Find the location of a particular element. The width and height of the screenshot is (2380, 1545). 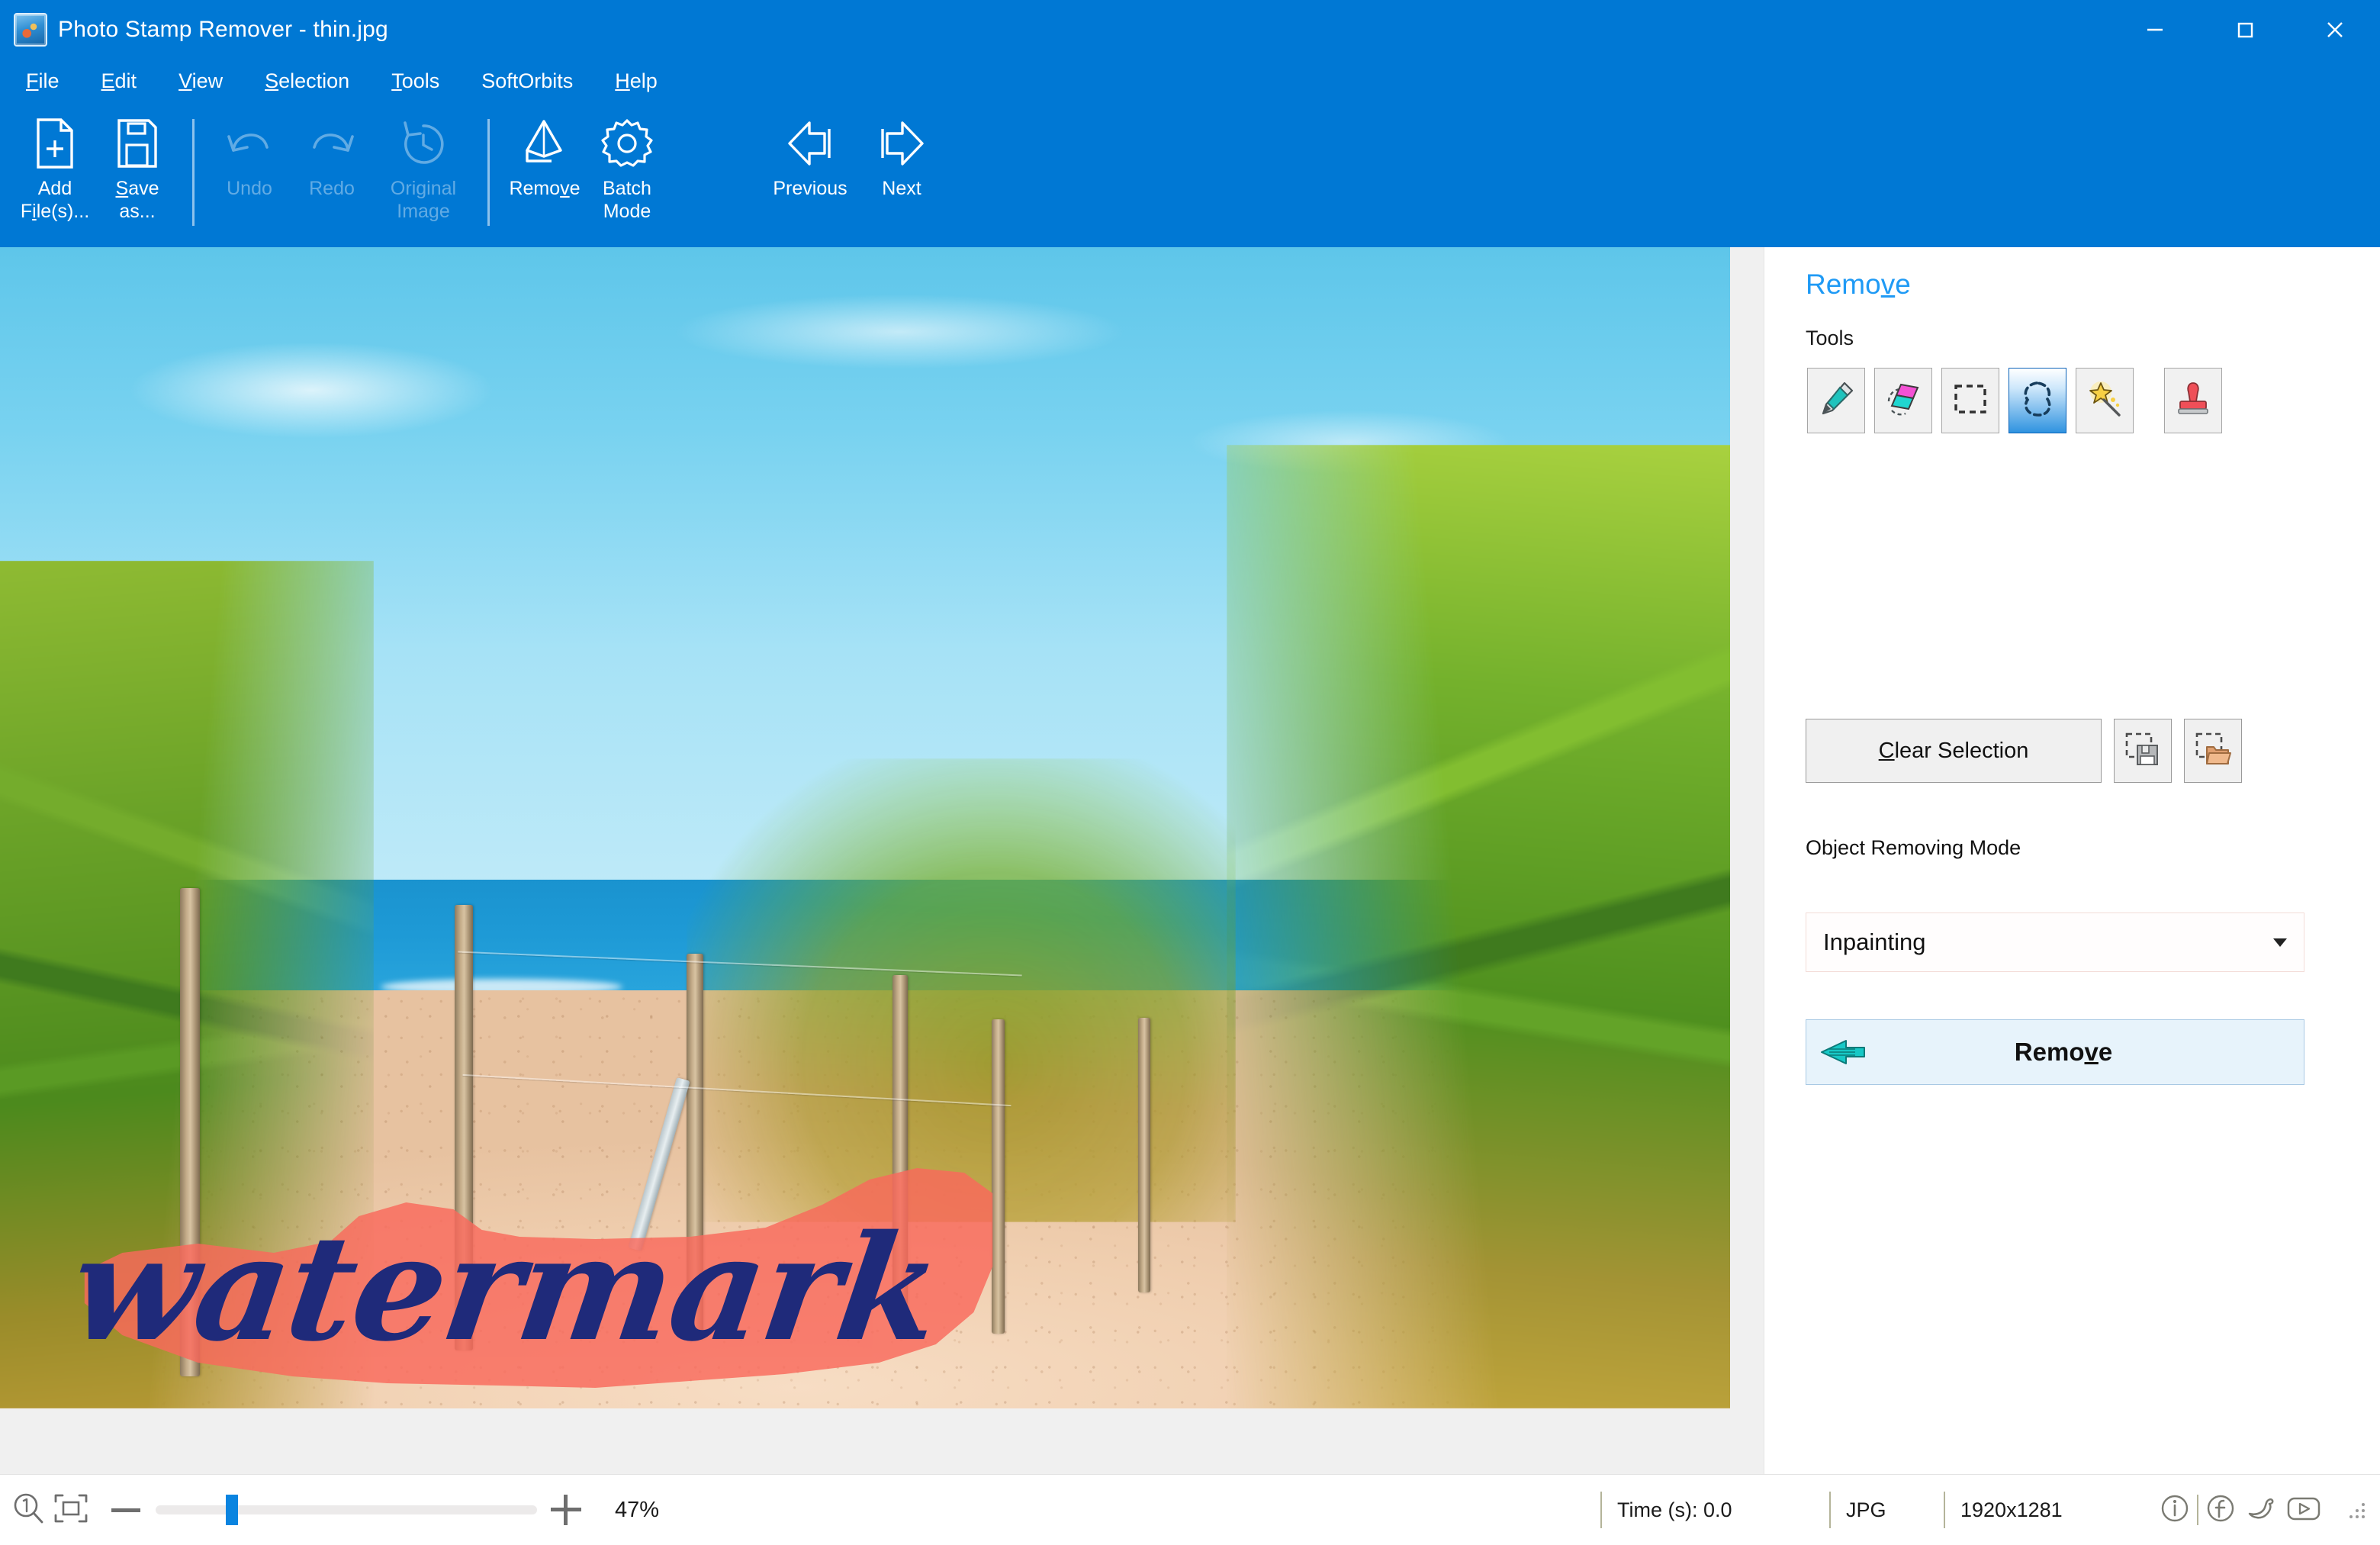

load-selection-button is located at coordinates (2213, 751).